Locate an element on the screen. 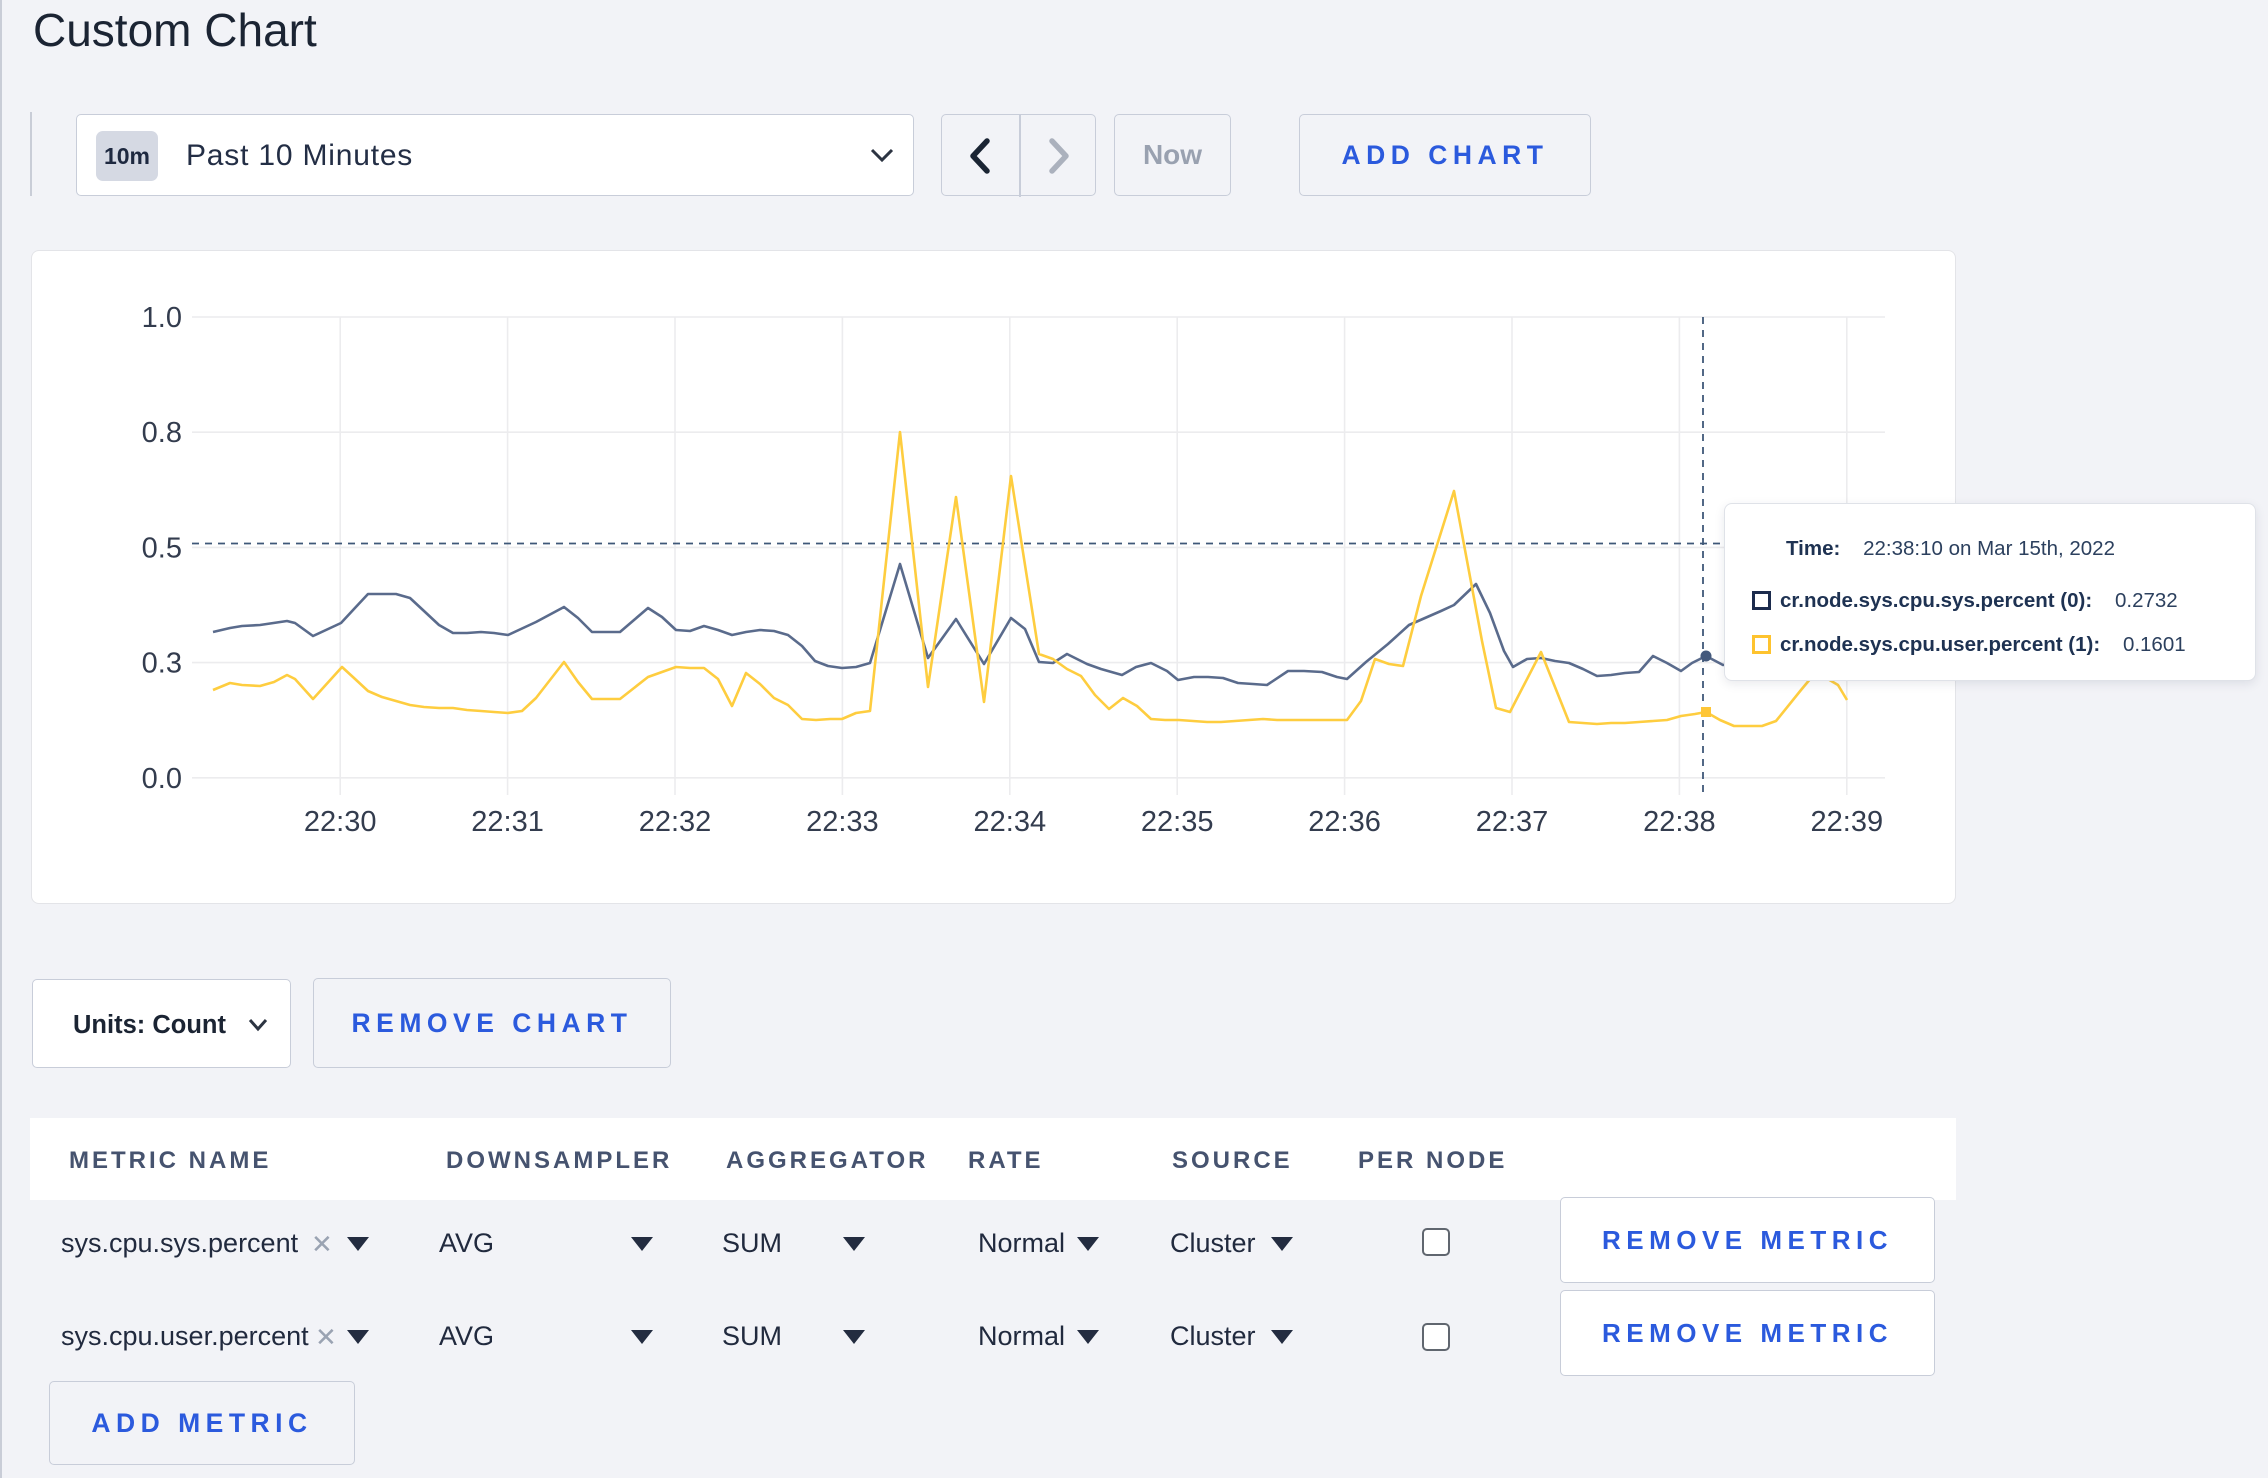  svg-text: 22:31 is located at coordinates (507, 822).